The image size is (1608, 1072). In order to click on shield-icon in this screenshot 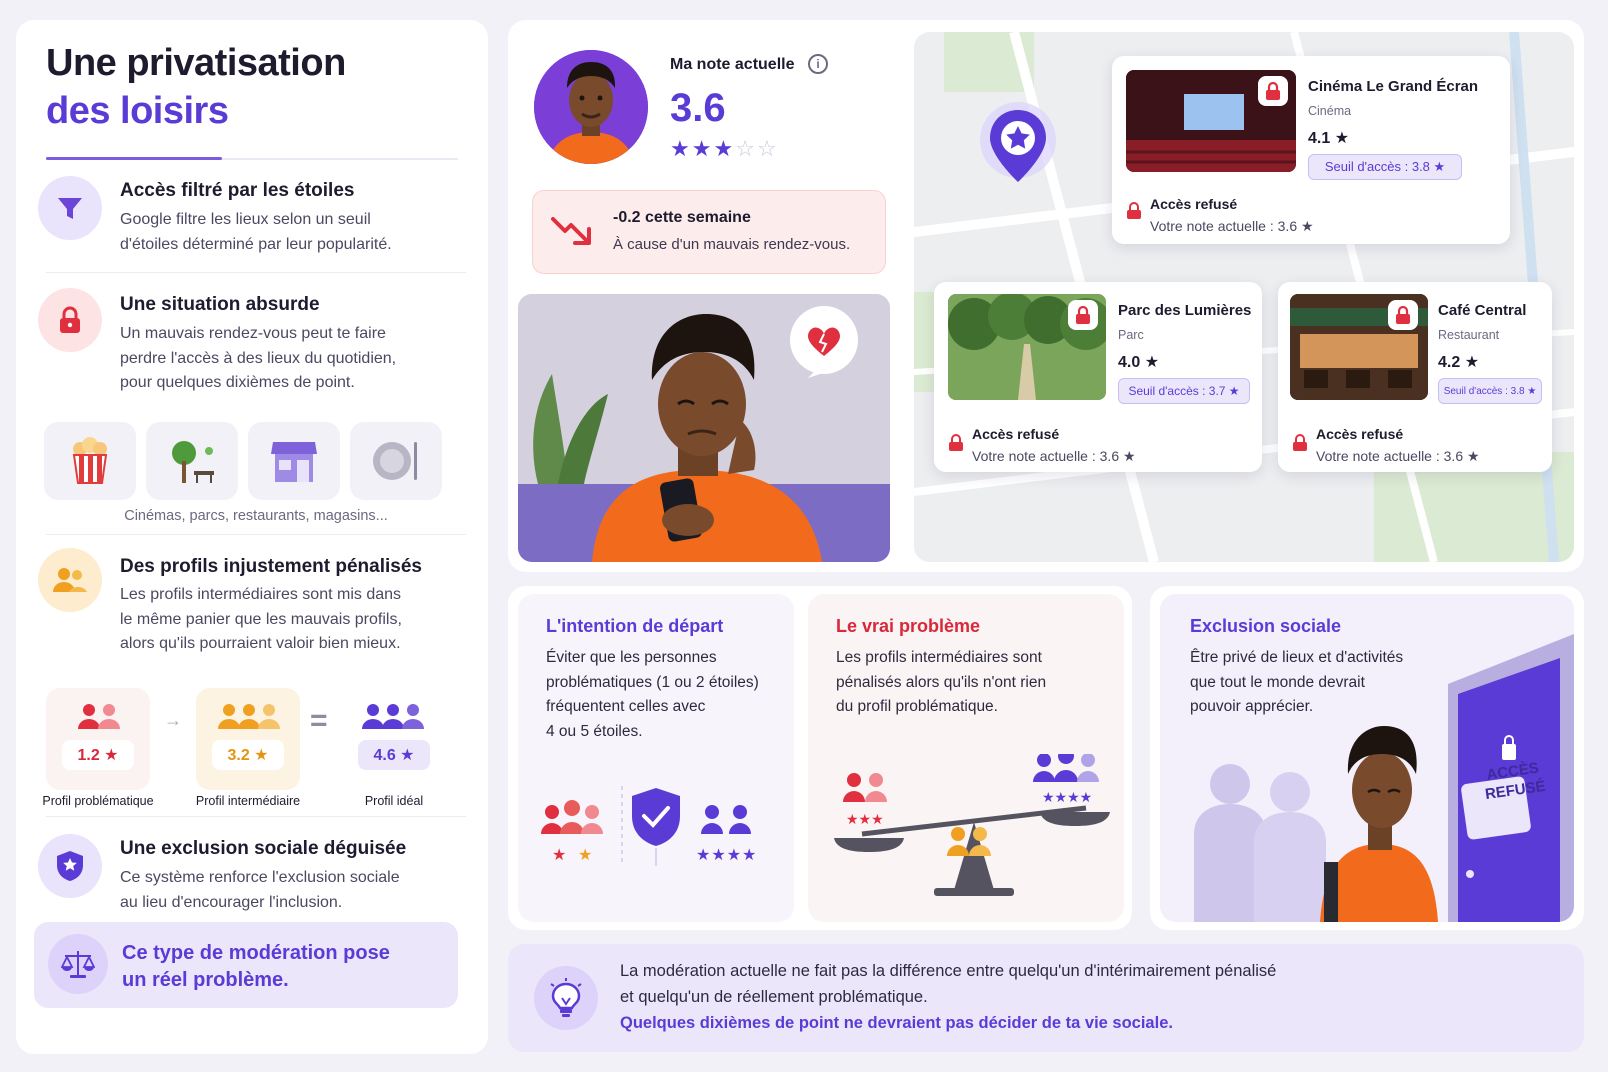, I will do `click(70, 866)`.